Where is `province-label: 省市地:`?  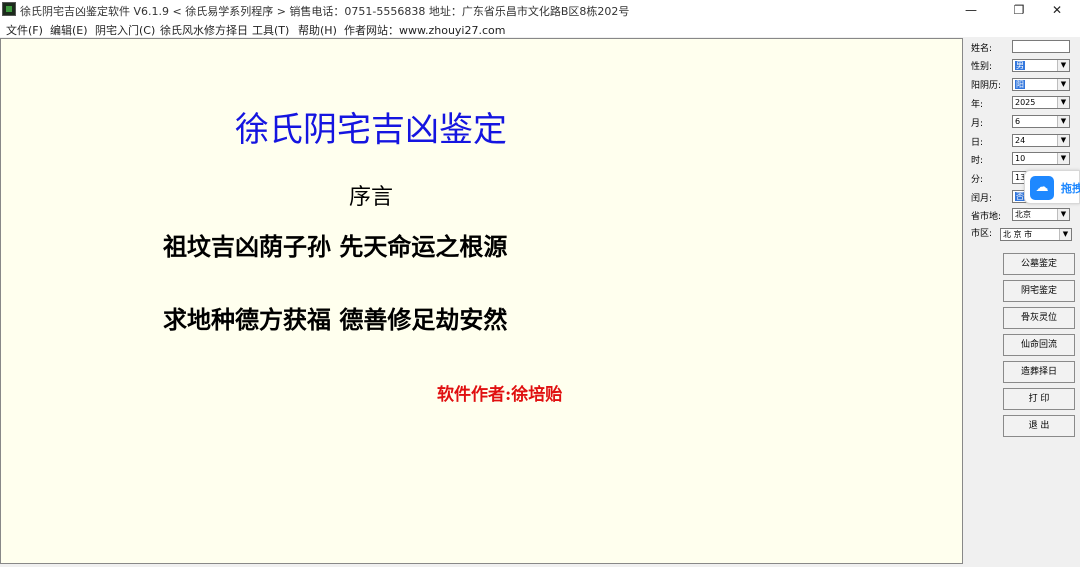
province-label: 省市地: is located at coordinates (986, 217).